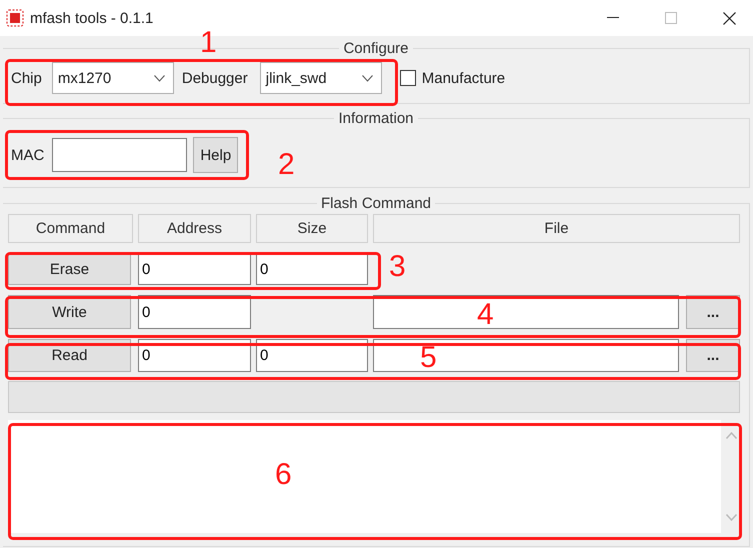 This screenshot has width=753, height=548. I want to click on close-icon, so click(729, 18).